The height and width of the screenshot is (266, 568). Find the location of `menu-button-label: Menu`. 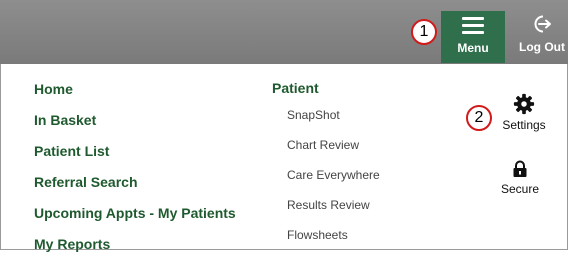

menu-button-label: Menu is located at coordinates (473, 48).